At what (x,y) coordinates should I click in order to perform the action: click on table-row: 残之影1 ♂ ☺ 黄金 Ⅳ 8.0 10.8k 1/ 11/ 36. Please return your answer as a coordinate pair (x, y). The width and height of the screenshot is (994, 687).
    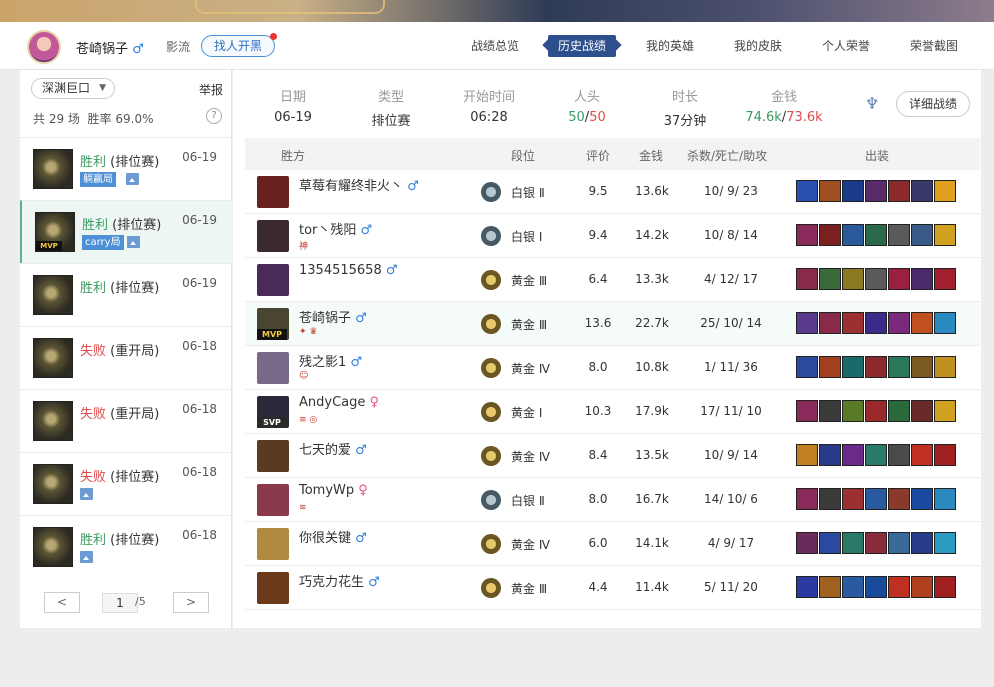
    Looking at the image, I should click on (612, 368).